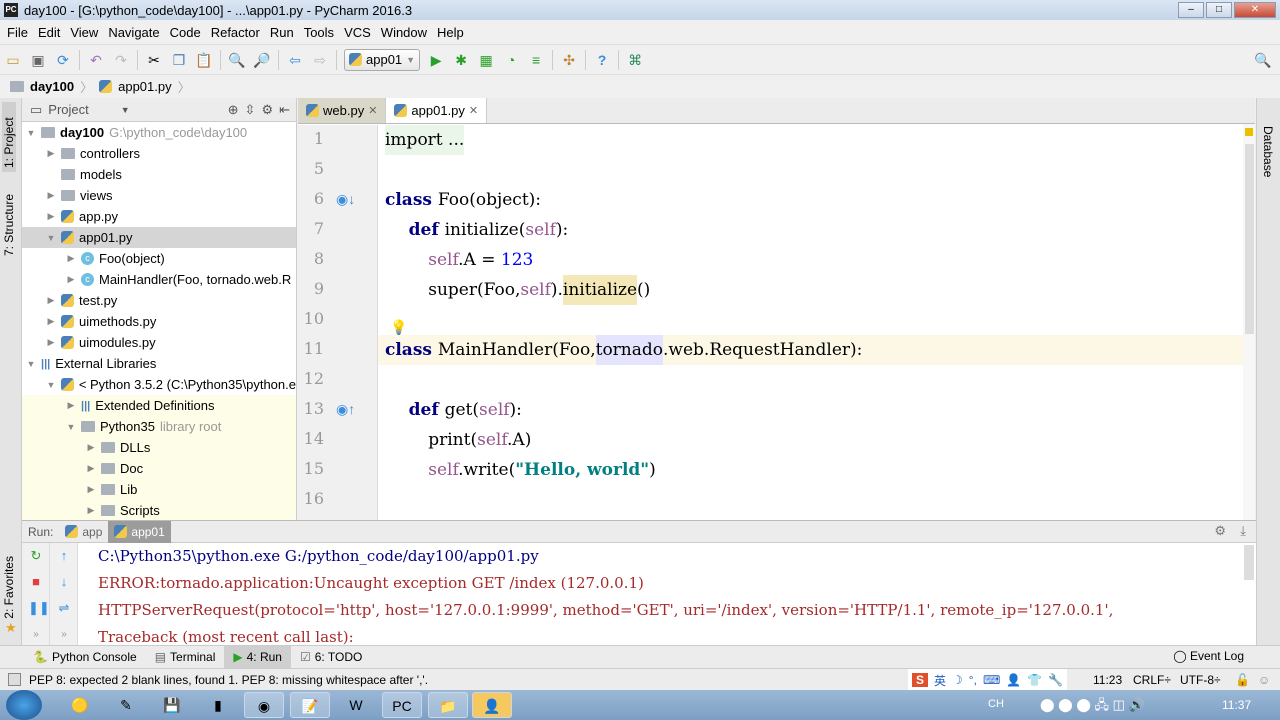 Image resolution: width=1280 pixels, height=720 pixels. Describe the element at coordinates (126, 705) in the screenshot. I see `taskbar-app-icon: ✎` at that location.